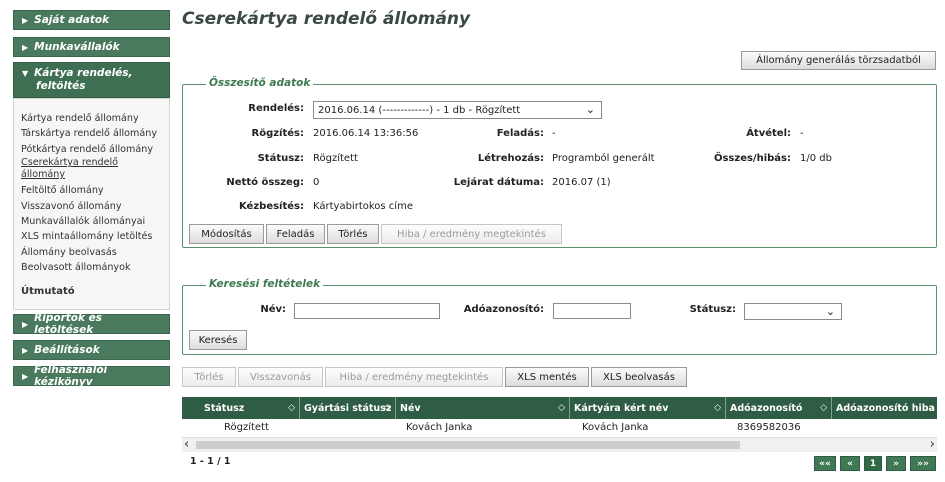  Describe the element at coordinates (547, 377) in the screenshot. I see `xls-save-button: XLS mentés` at that location.